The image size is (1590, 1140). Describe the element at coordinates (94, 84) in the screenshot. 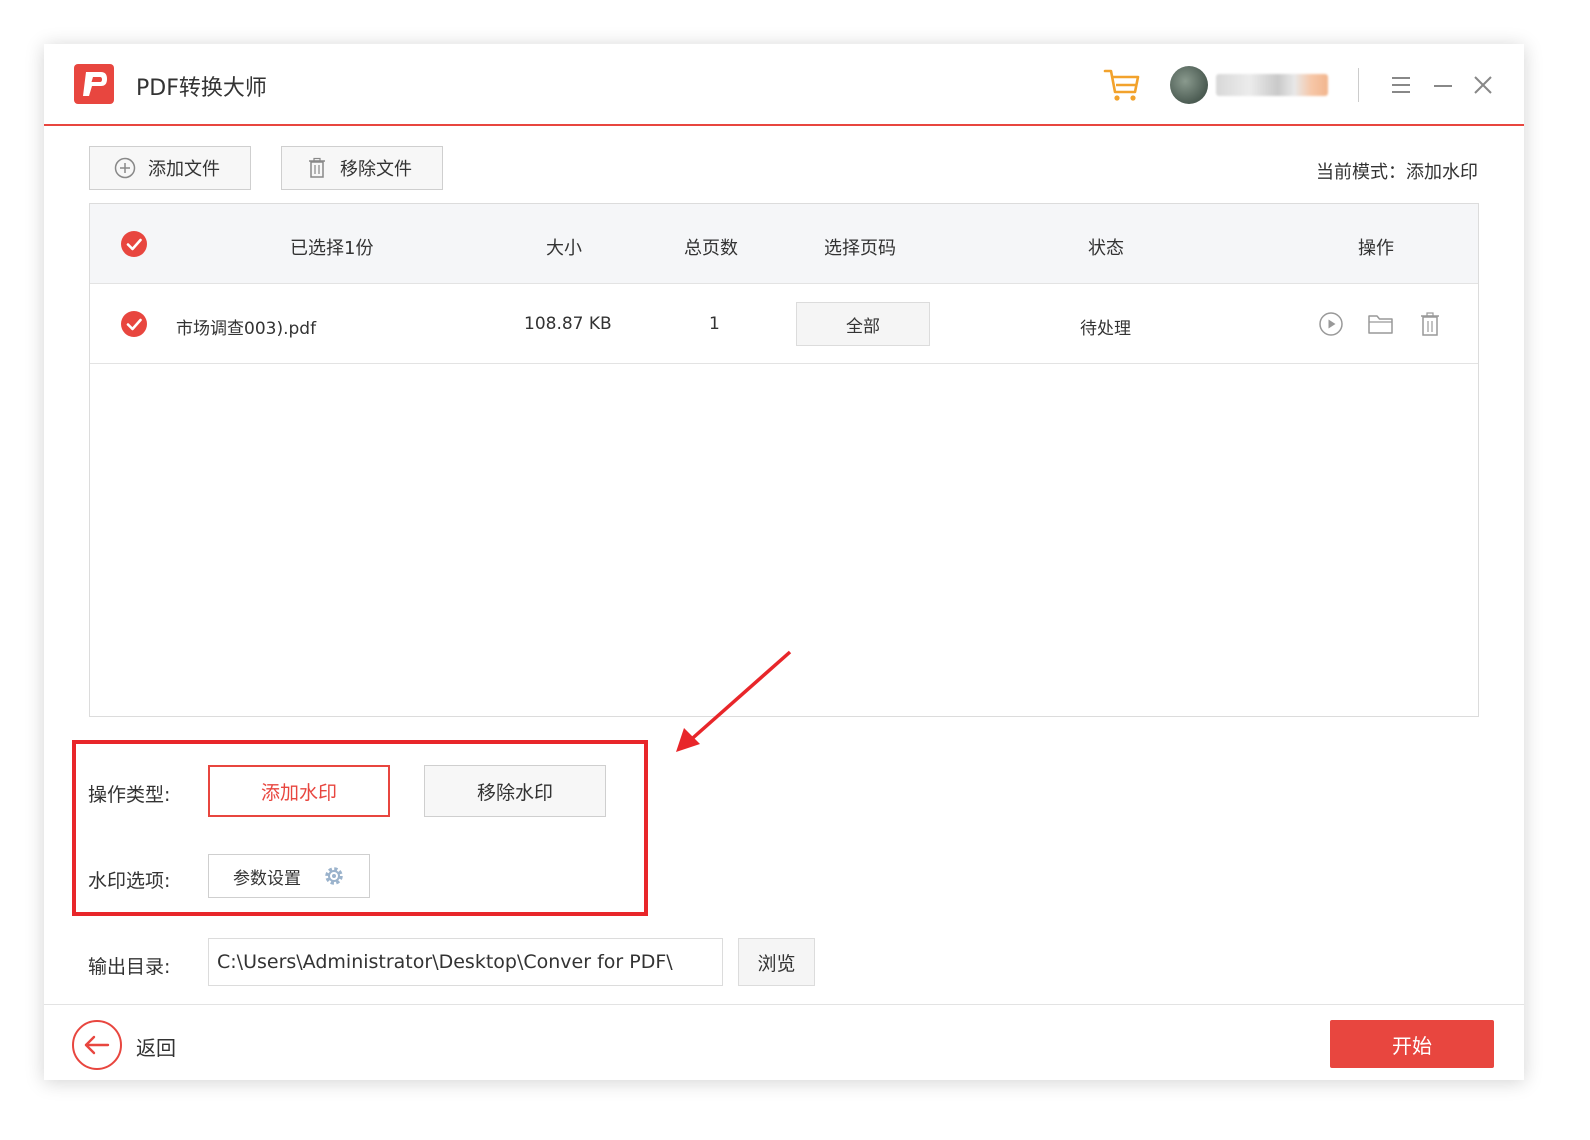

I see `app-logo` at that location.